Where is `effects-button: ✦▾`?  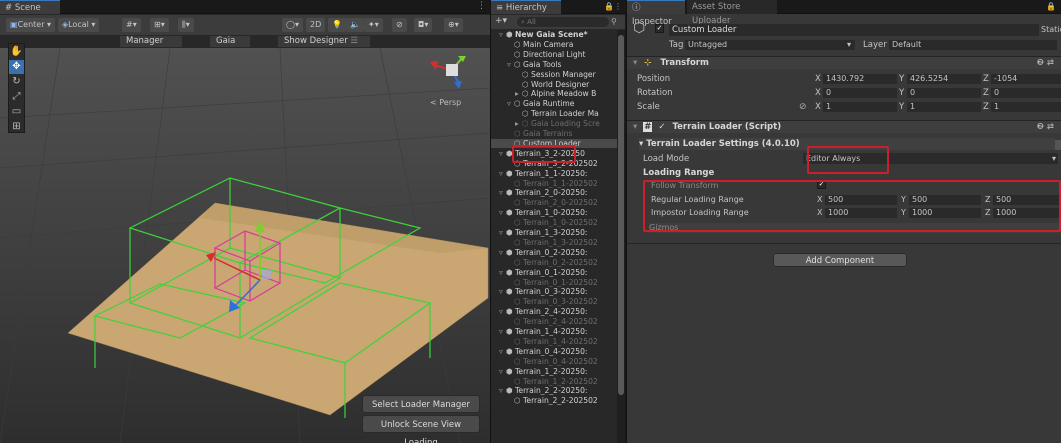 effects-button: ✦▾ is located at coordinates (373, 25).